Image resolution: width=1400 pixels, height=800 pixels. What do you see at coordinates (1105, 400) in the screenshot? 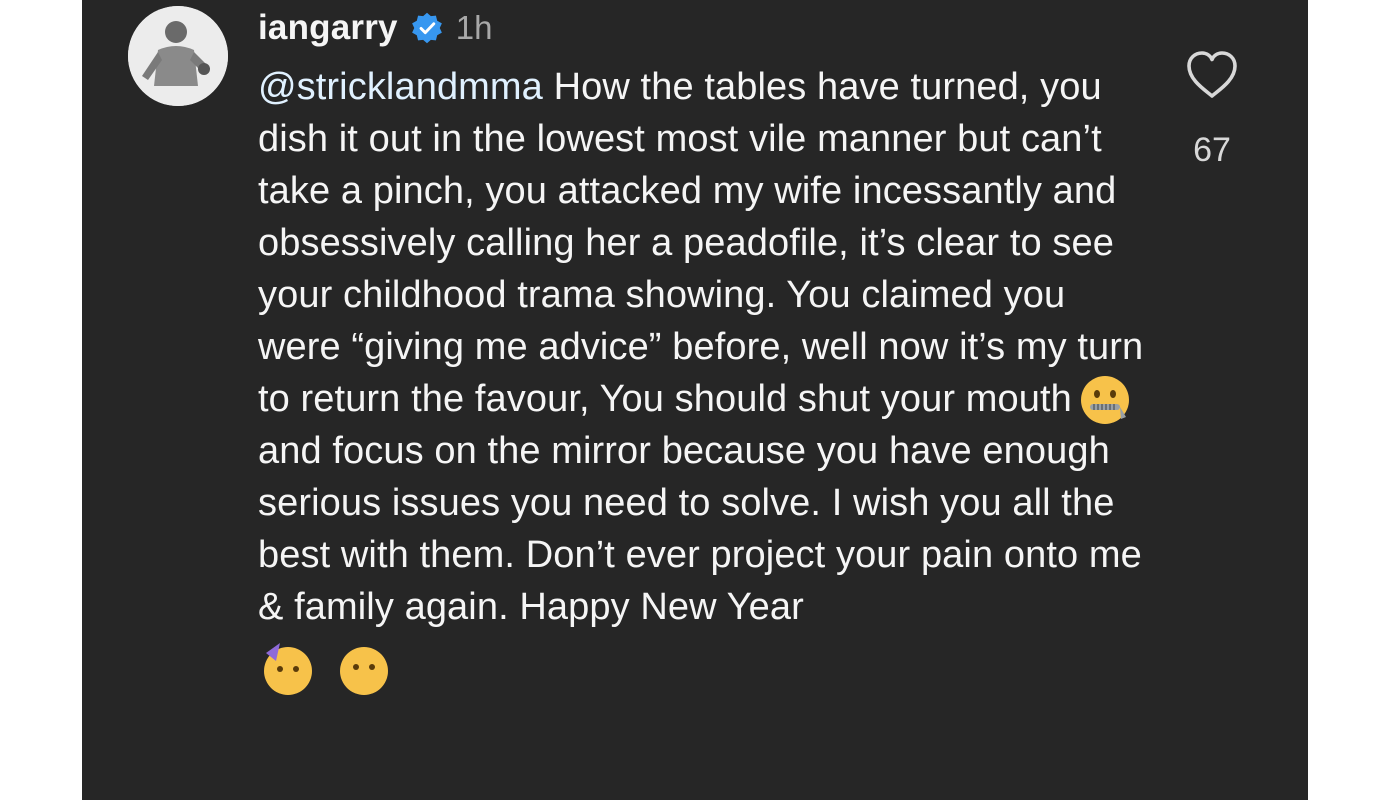
I see `zipper-mouth-face-emoji` at bounding box center [1105, 400].